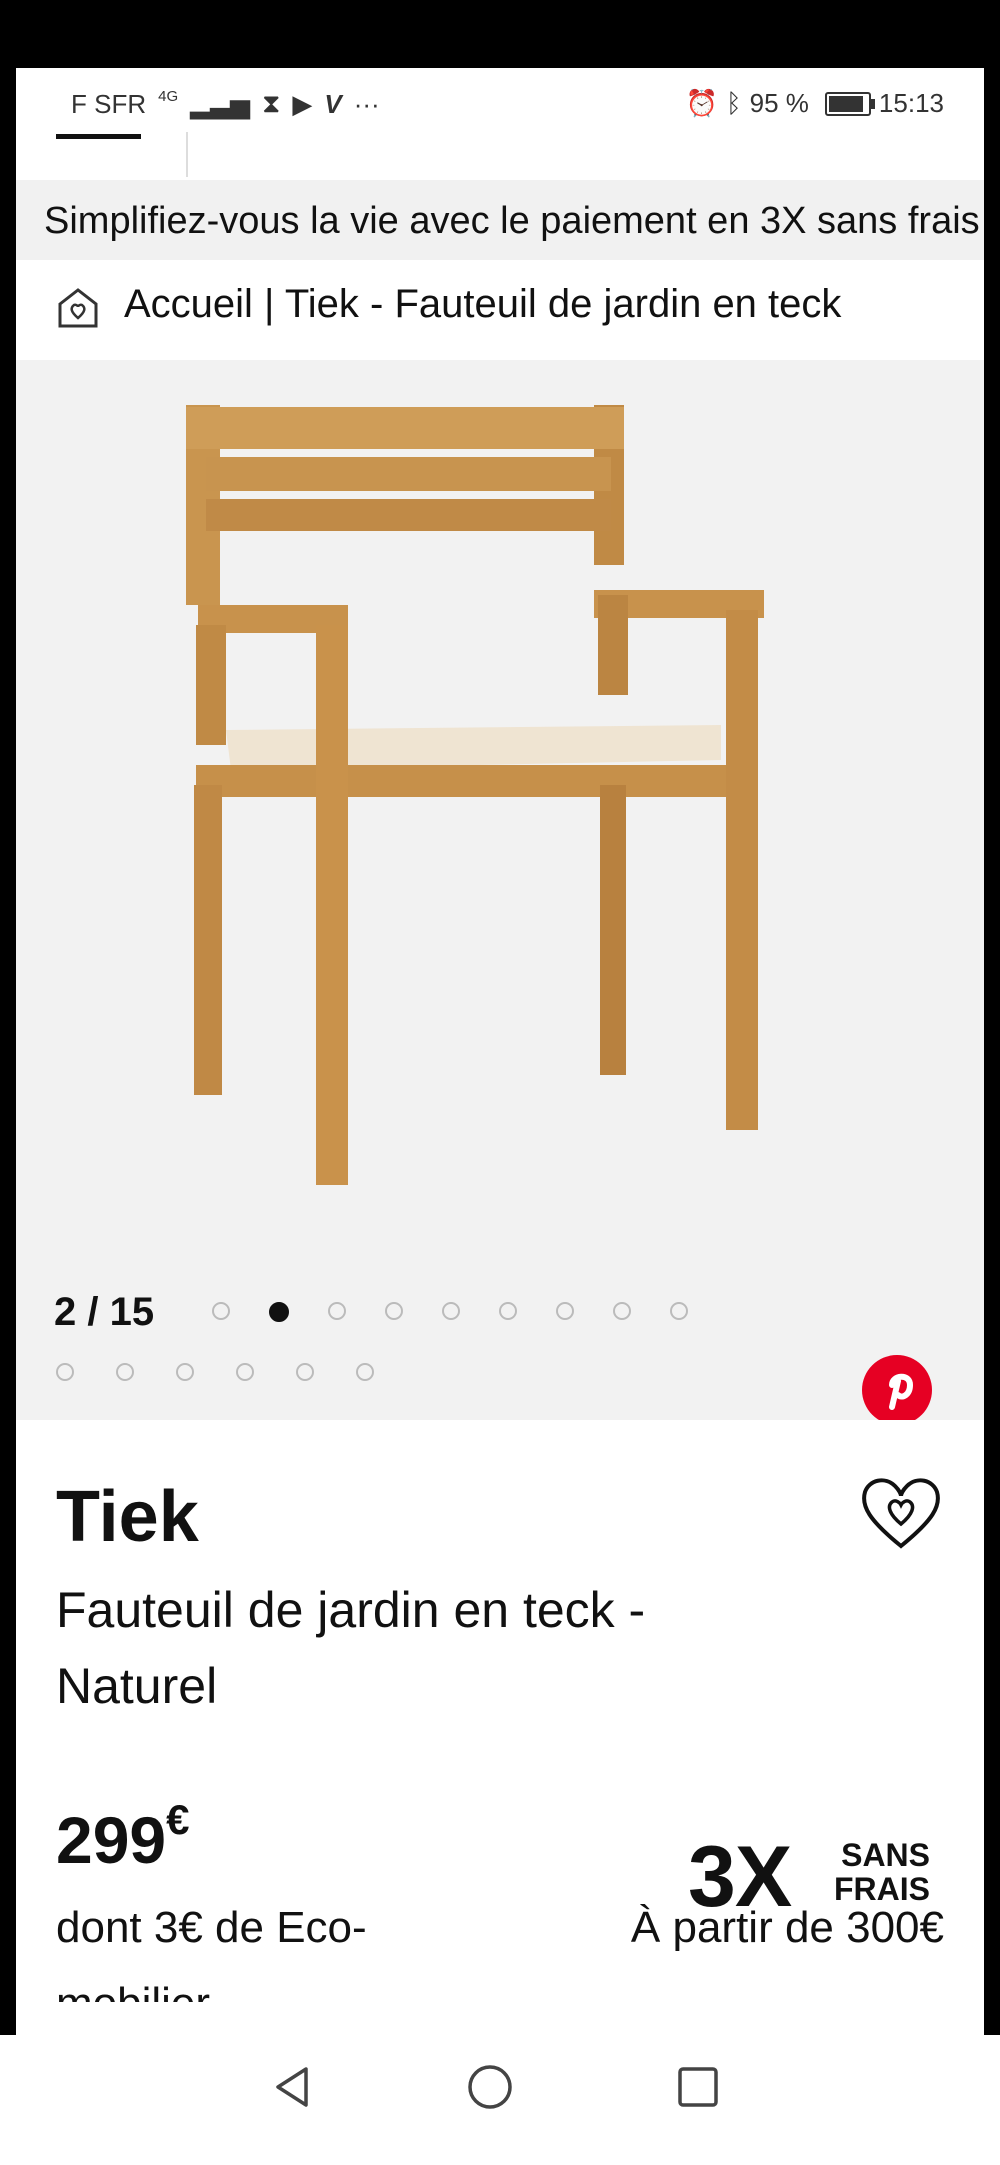 The image size is (1000, 2165). Describe the element at coordinates (211, 1952) in the screenshot. I see `eco-mobilier-note: dont 3€ de Eco-mobilier` at that location.